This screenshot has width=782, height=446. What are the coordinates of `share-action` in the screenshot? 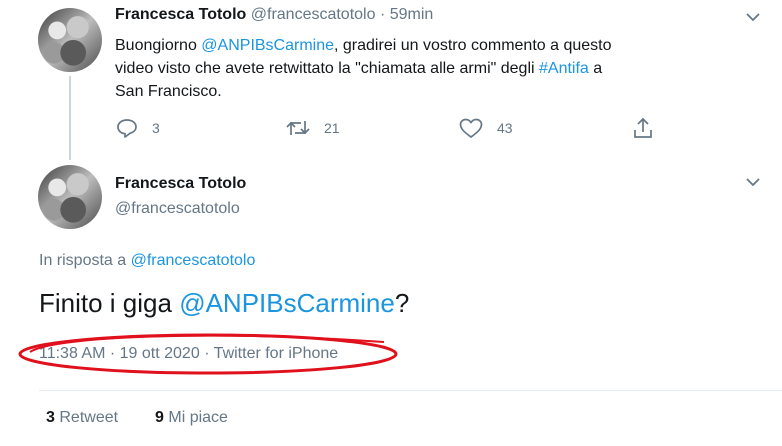 It's located at (650, 128).